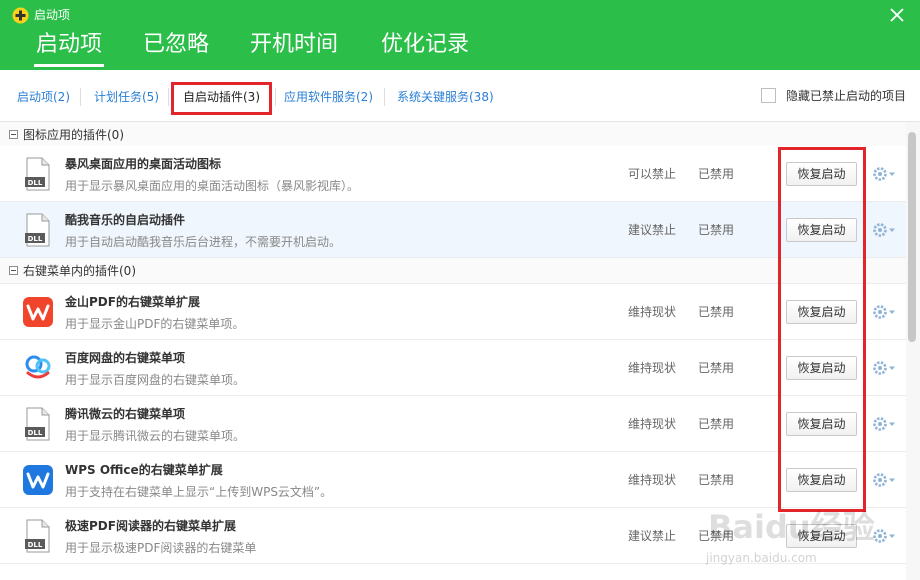  Describe the element at coordinates (38, 367) in the screenshot. I see `baidu-netdisk-icon` at that location.